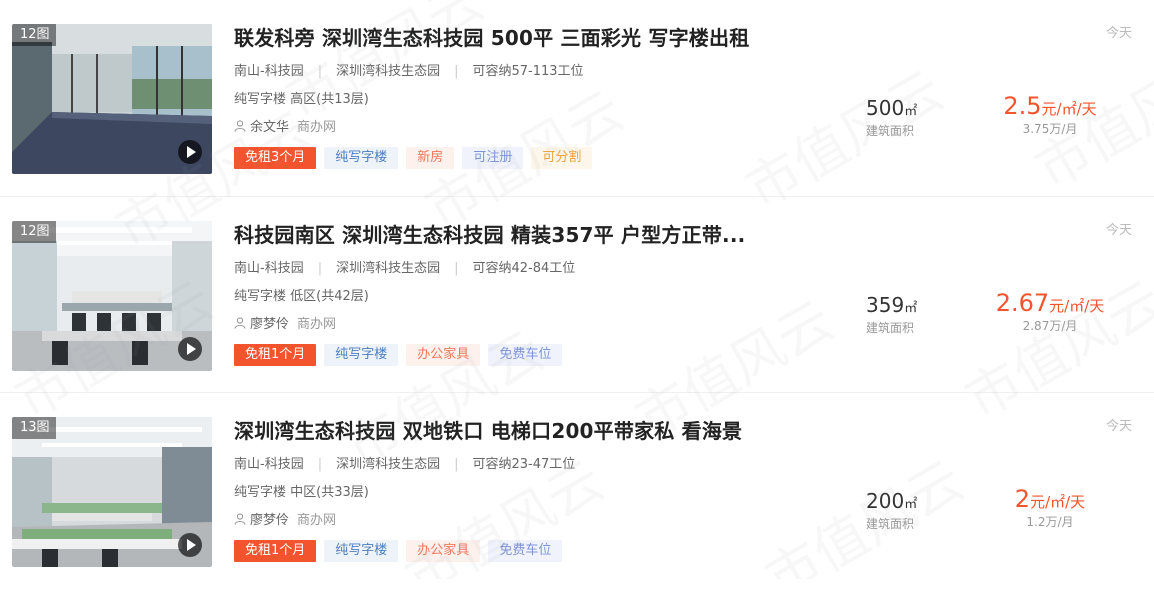  I want to click on price-block: 2.67元/㎡/天 2.87万/月, so click(1050, 311).